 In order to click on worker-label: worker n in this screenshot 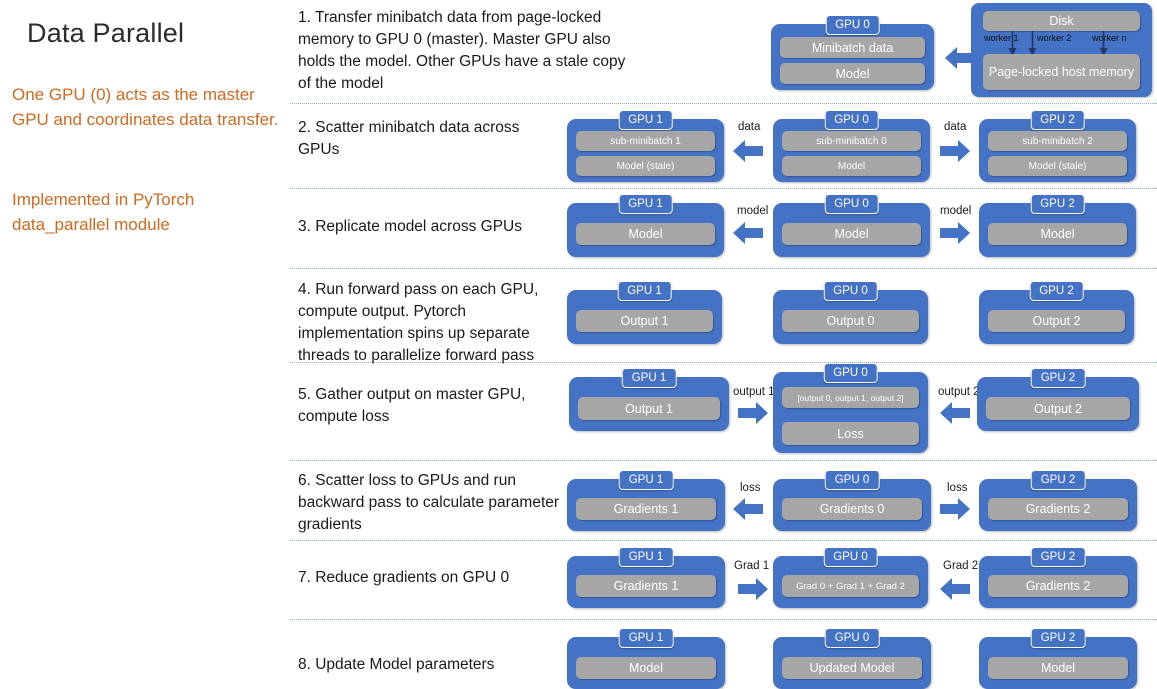, I will do `click(1109, 38)`.